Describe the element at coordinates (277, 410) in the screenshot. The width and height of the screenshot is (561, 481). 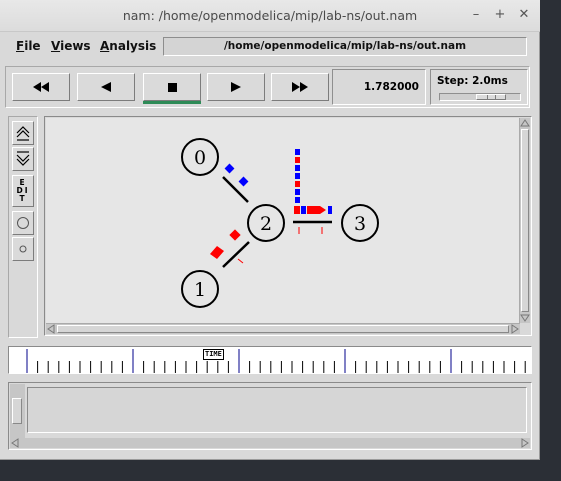
I see `annotation-list` at that location.